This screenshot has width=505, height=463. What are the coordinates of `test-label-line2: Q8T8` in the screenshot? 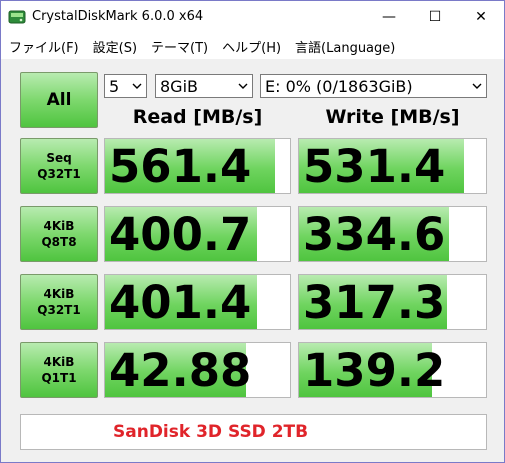 It's located at (59, 242).